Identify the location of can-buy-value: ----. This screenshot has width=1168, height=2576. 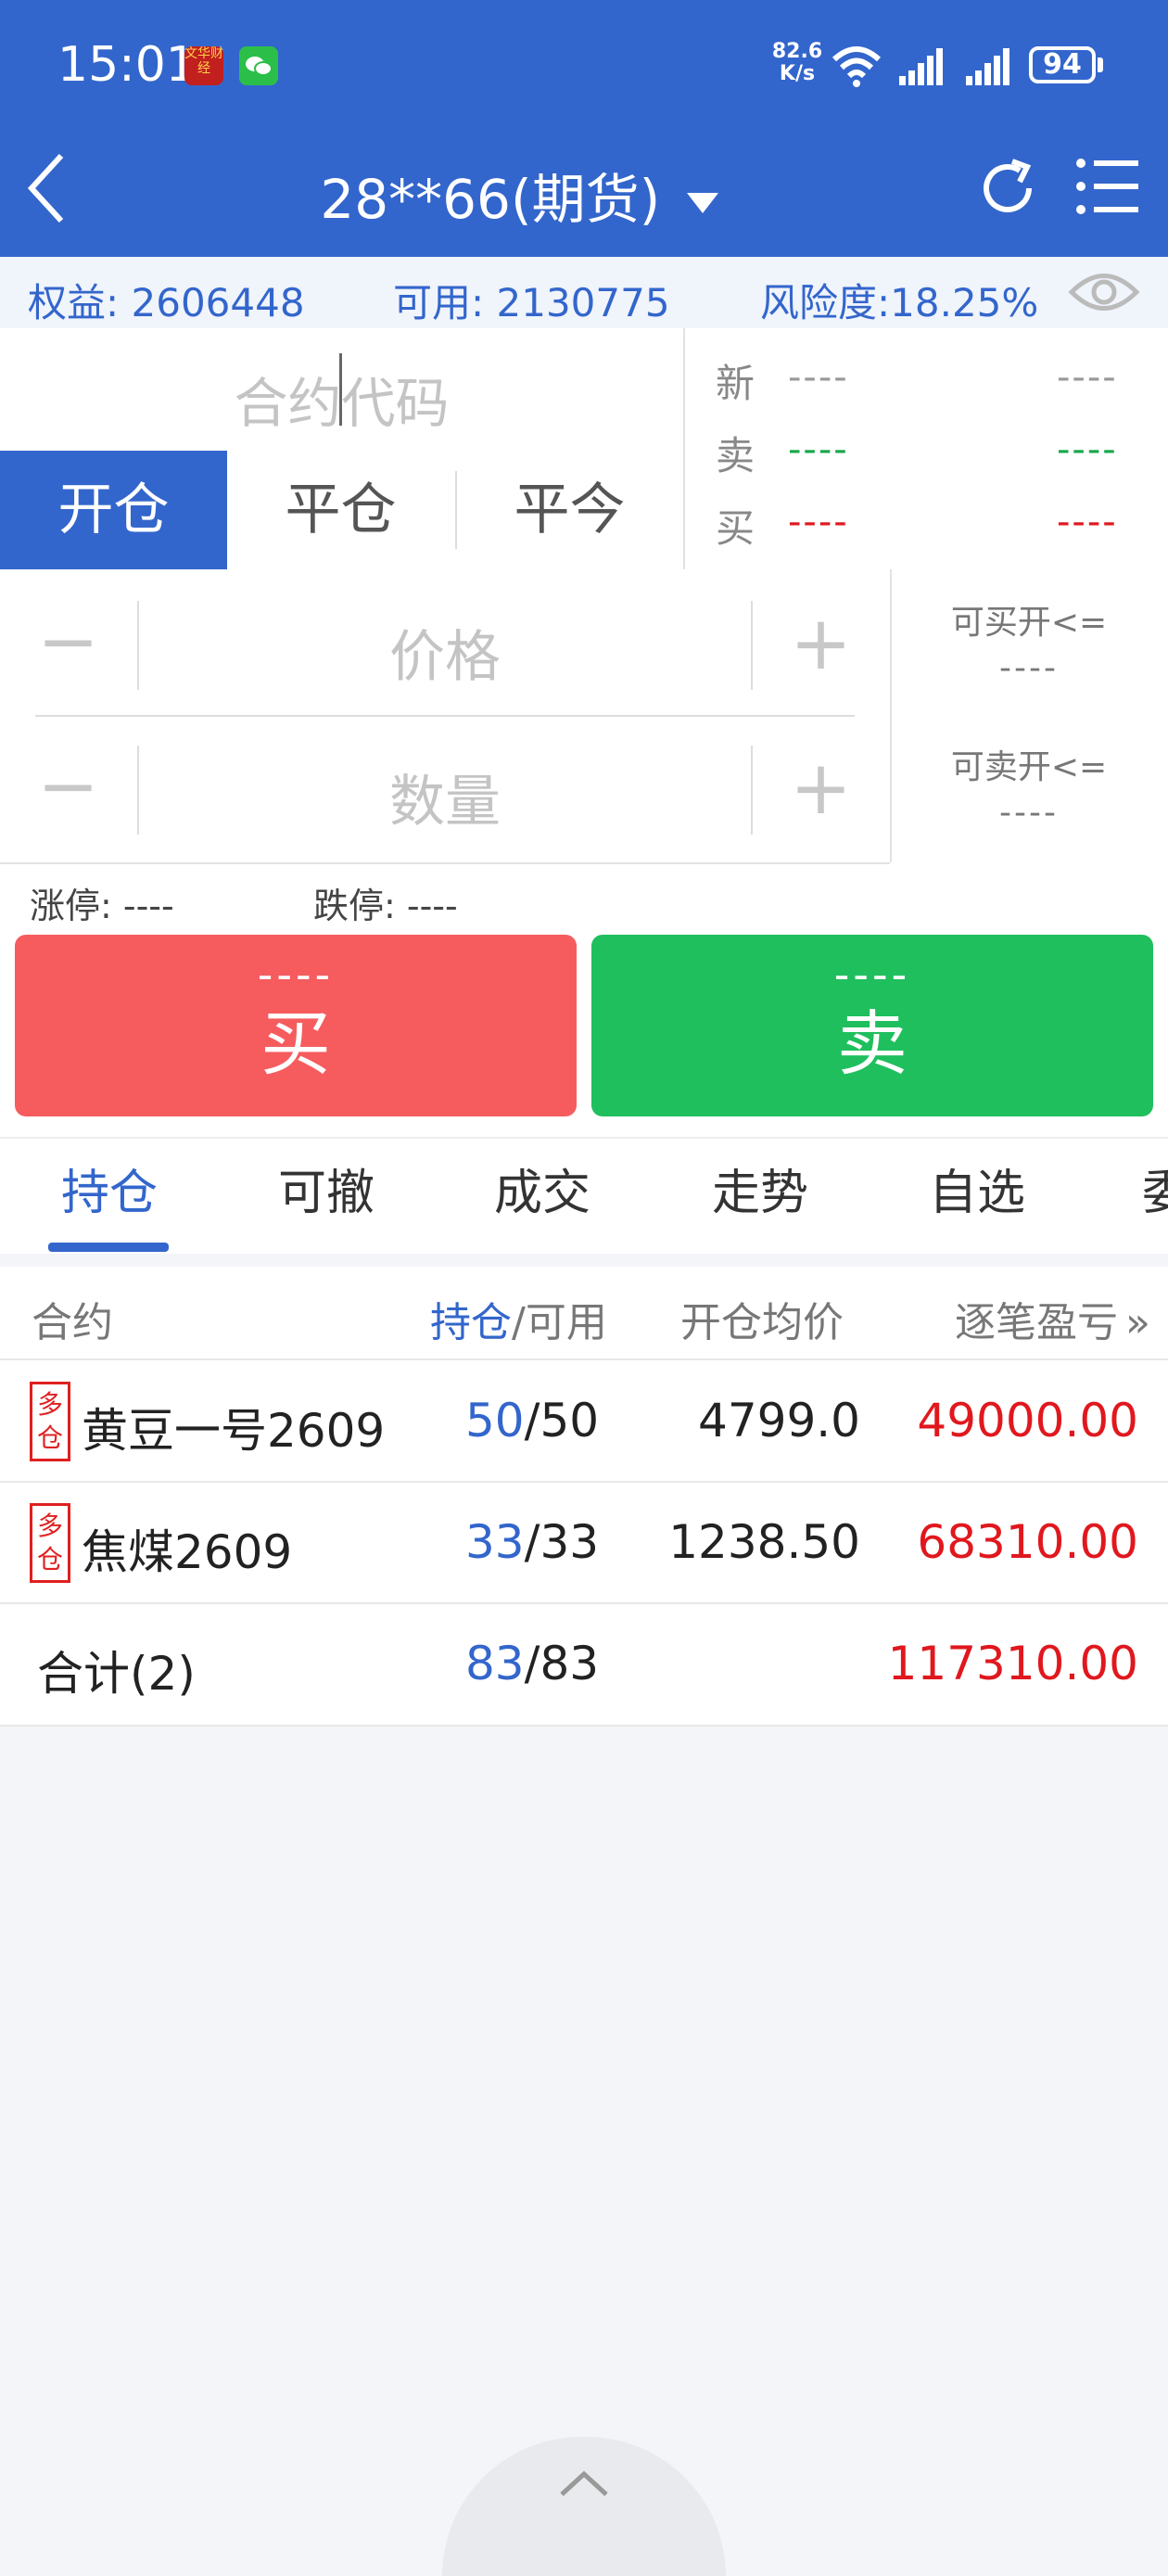
(1029, 668).